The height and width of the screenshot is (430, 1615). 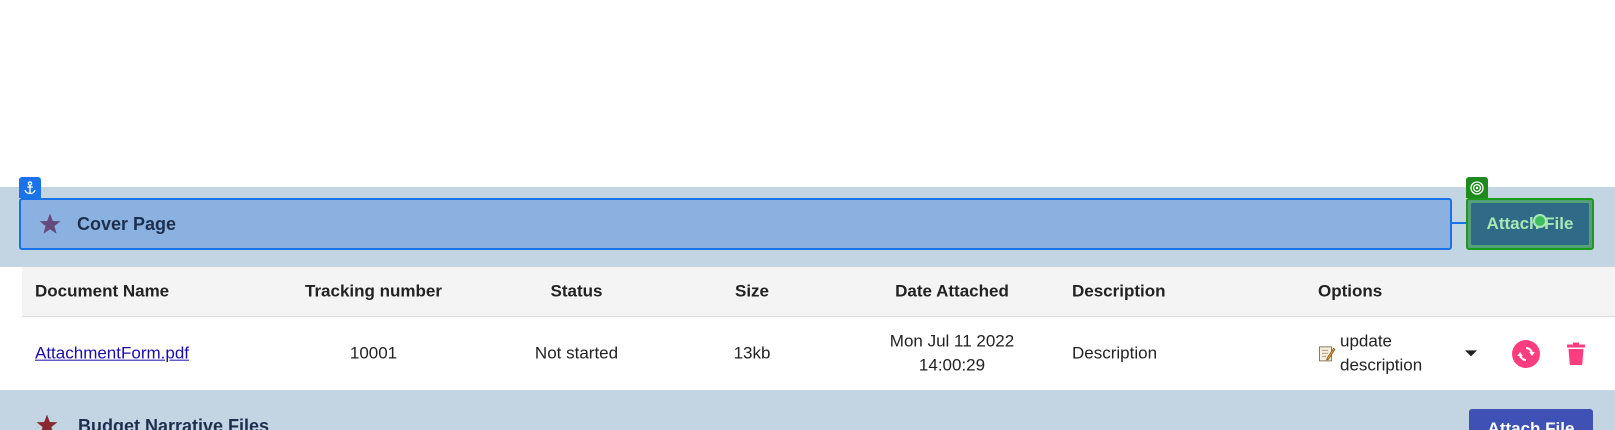 I want to click on attach-file-button: Attach File, so click(x=1530, y=224).